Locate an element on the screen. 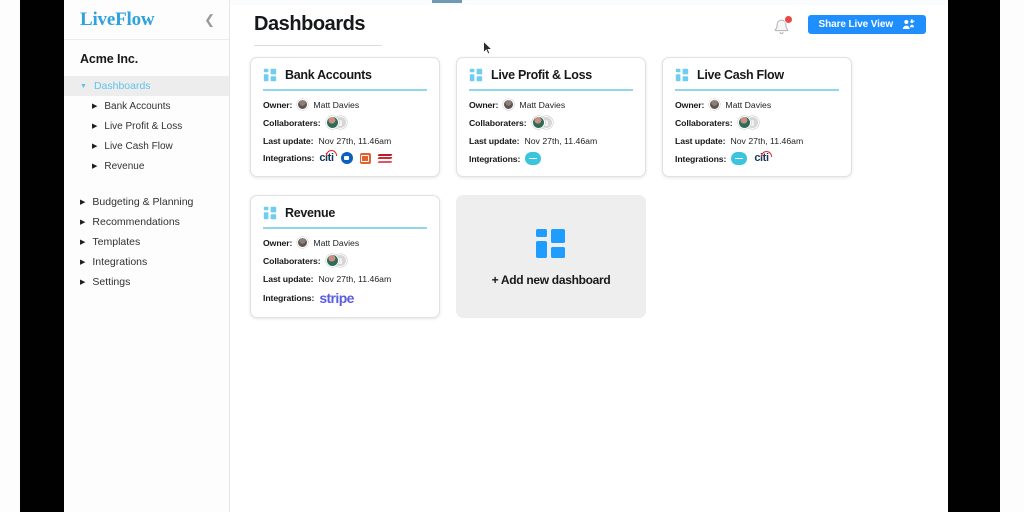 The image size is (1024, 512). sidebar-item-label: Revenue is located at coordinates (124, 166).